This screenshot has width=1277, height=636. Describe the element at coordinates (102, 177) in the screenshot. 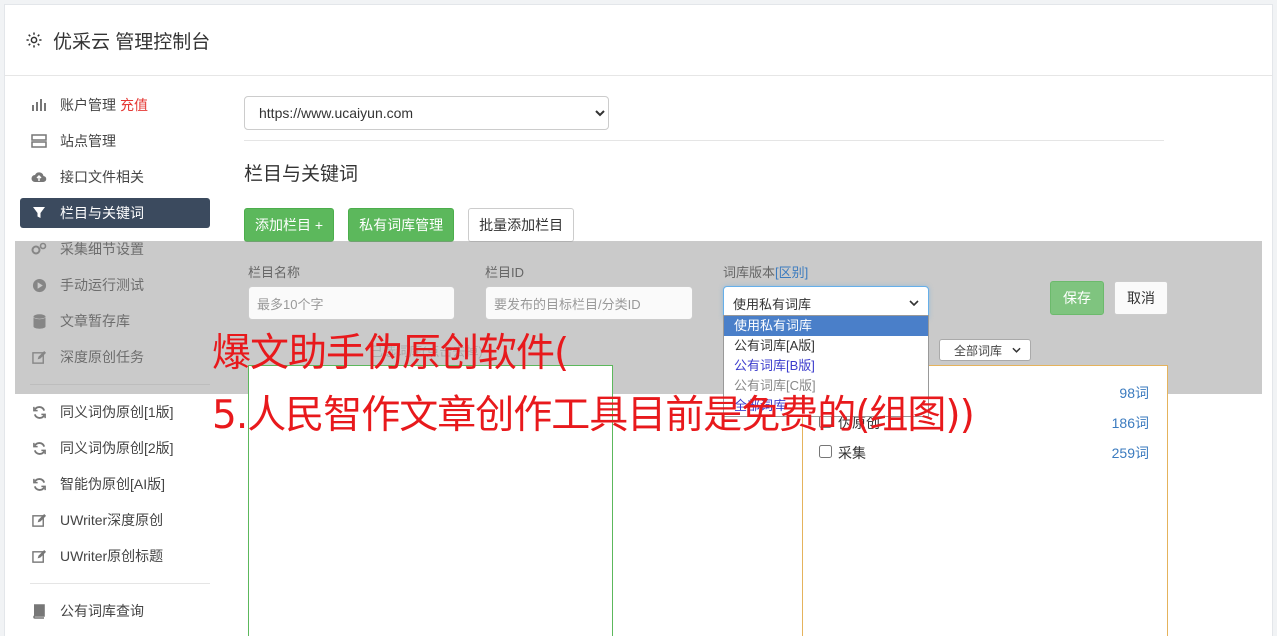

I see `sidebar-item-label: 接口文件相关` at that location.